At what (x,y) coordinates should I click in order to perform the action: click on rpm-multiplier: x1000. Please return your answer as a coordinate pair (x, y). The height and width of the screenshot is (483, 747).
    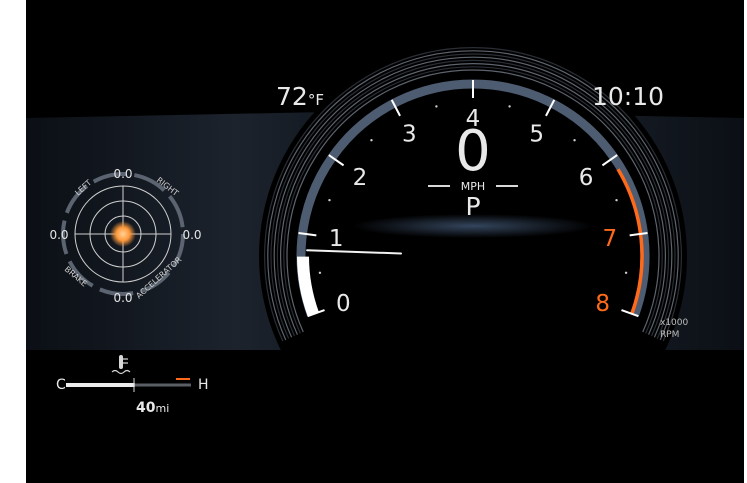
    Looking at the image, I should click on (674, 323).